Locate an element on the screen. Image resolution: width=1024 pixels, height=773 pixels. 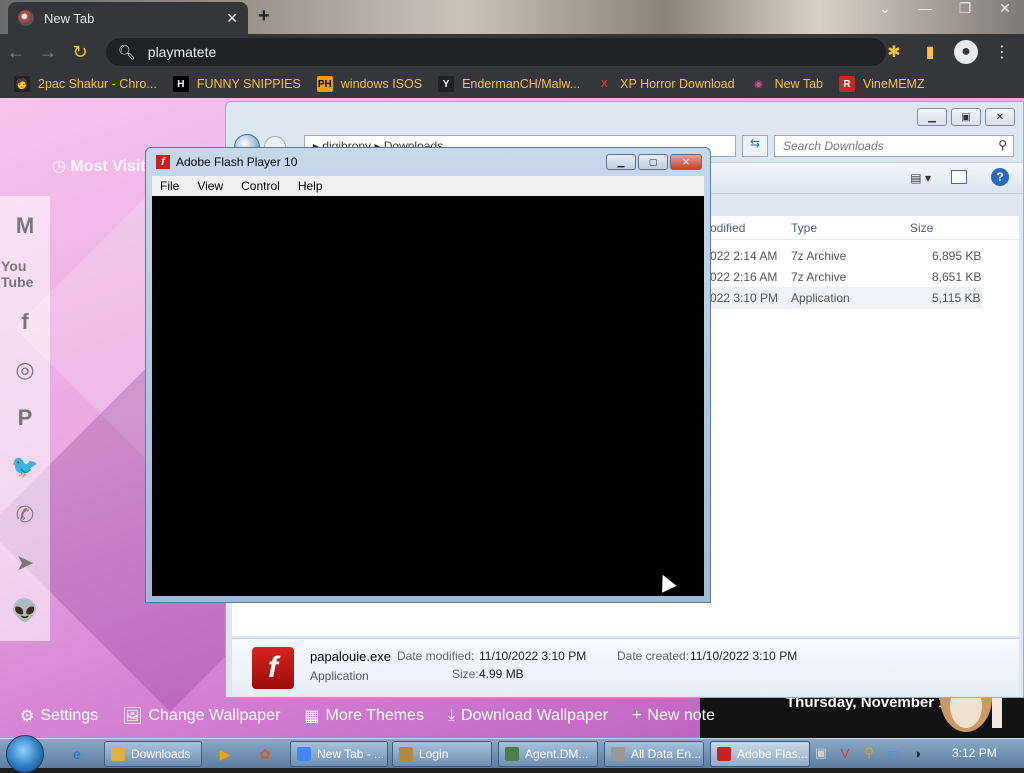
bookmark-item: R VineMEMZ is located at coordinates (882, 84).